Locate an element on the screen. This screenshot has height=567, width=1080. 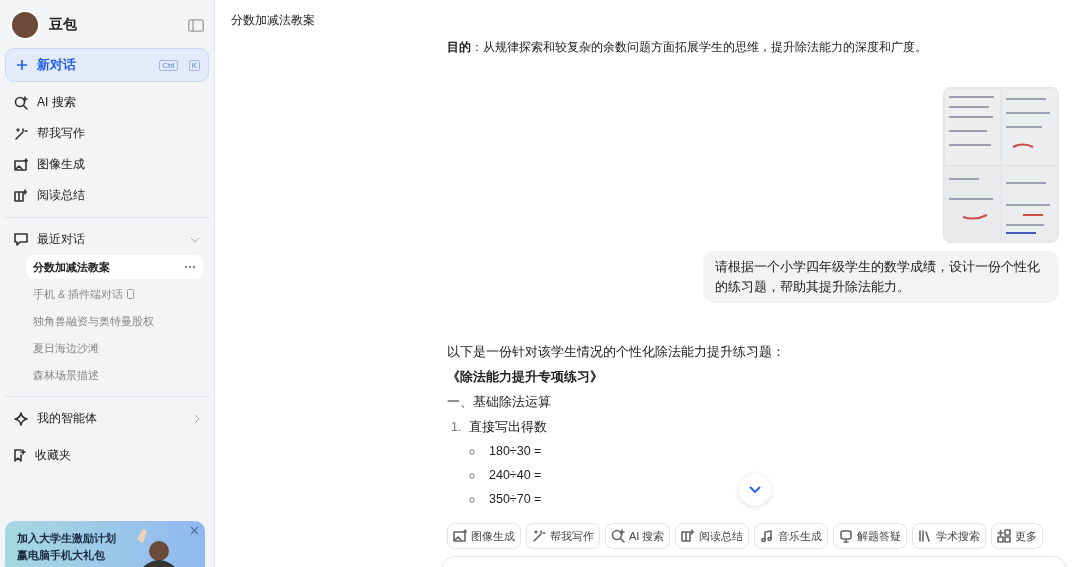
chat-title: 森林场景描述 is located at coordinates (66, 375).